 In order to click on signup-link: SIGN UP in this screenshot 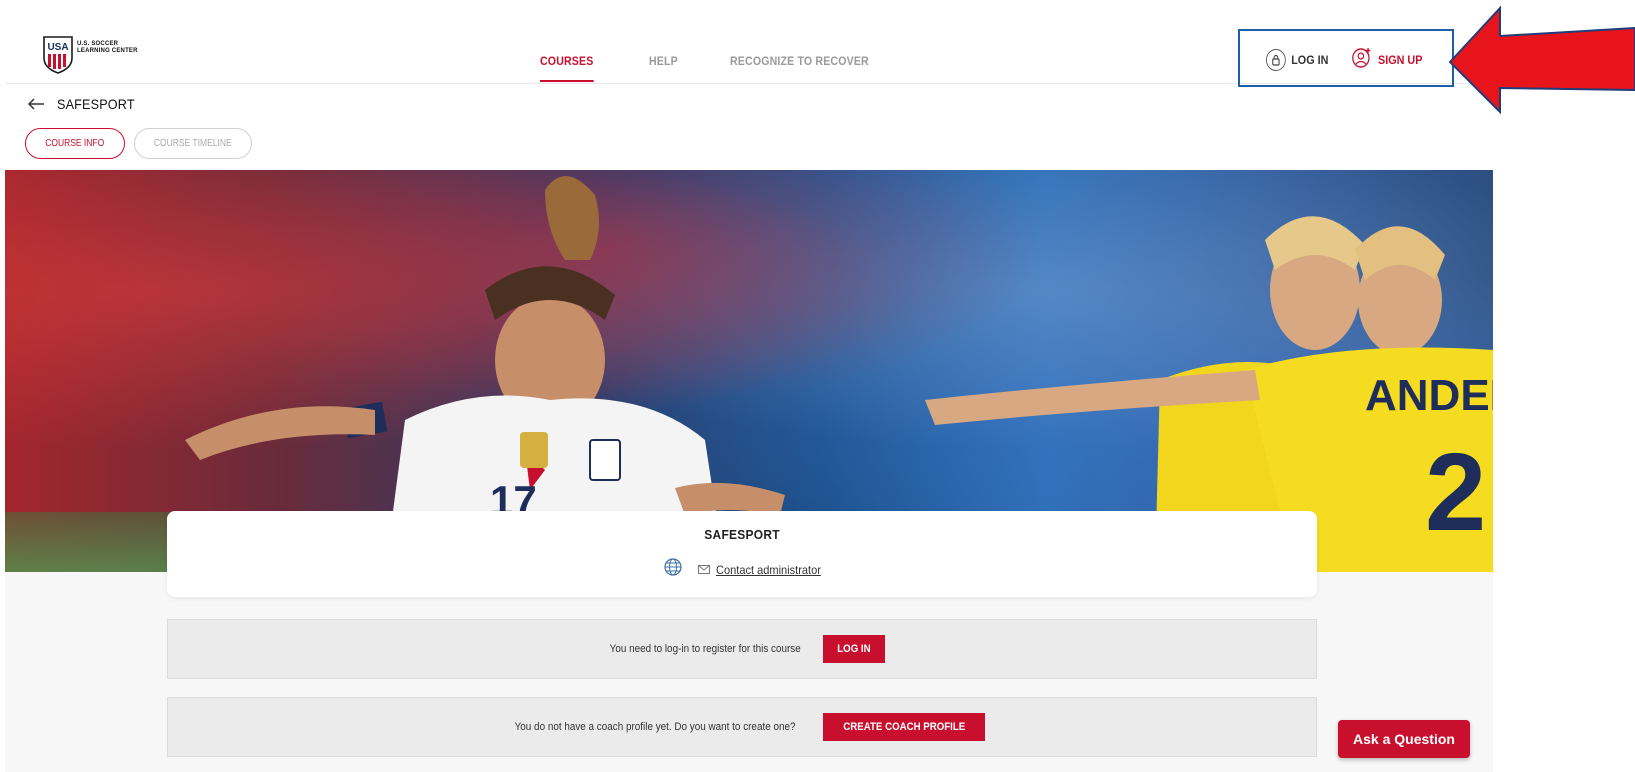, I will do `click(1387, 59)`.